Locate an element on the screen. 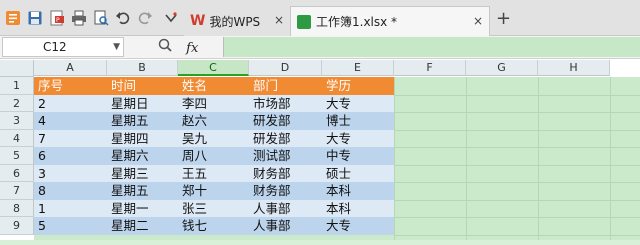 Image resolution: width=640 pixels, height=245 pixels. column-header-f: F is located at coordinates (430, 68).